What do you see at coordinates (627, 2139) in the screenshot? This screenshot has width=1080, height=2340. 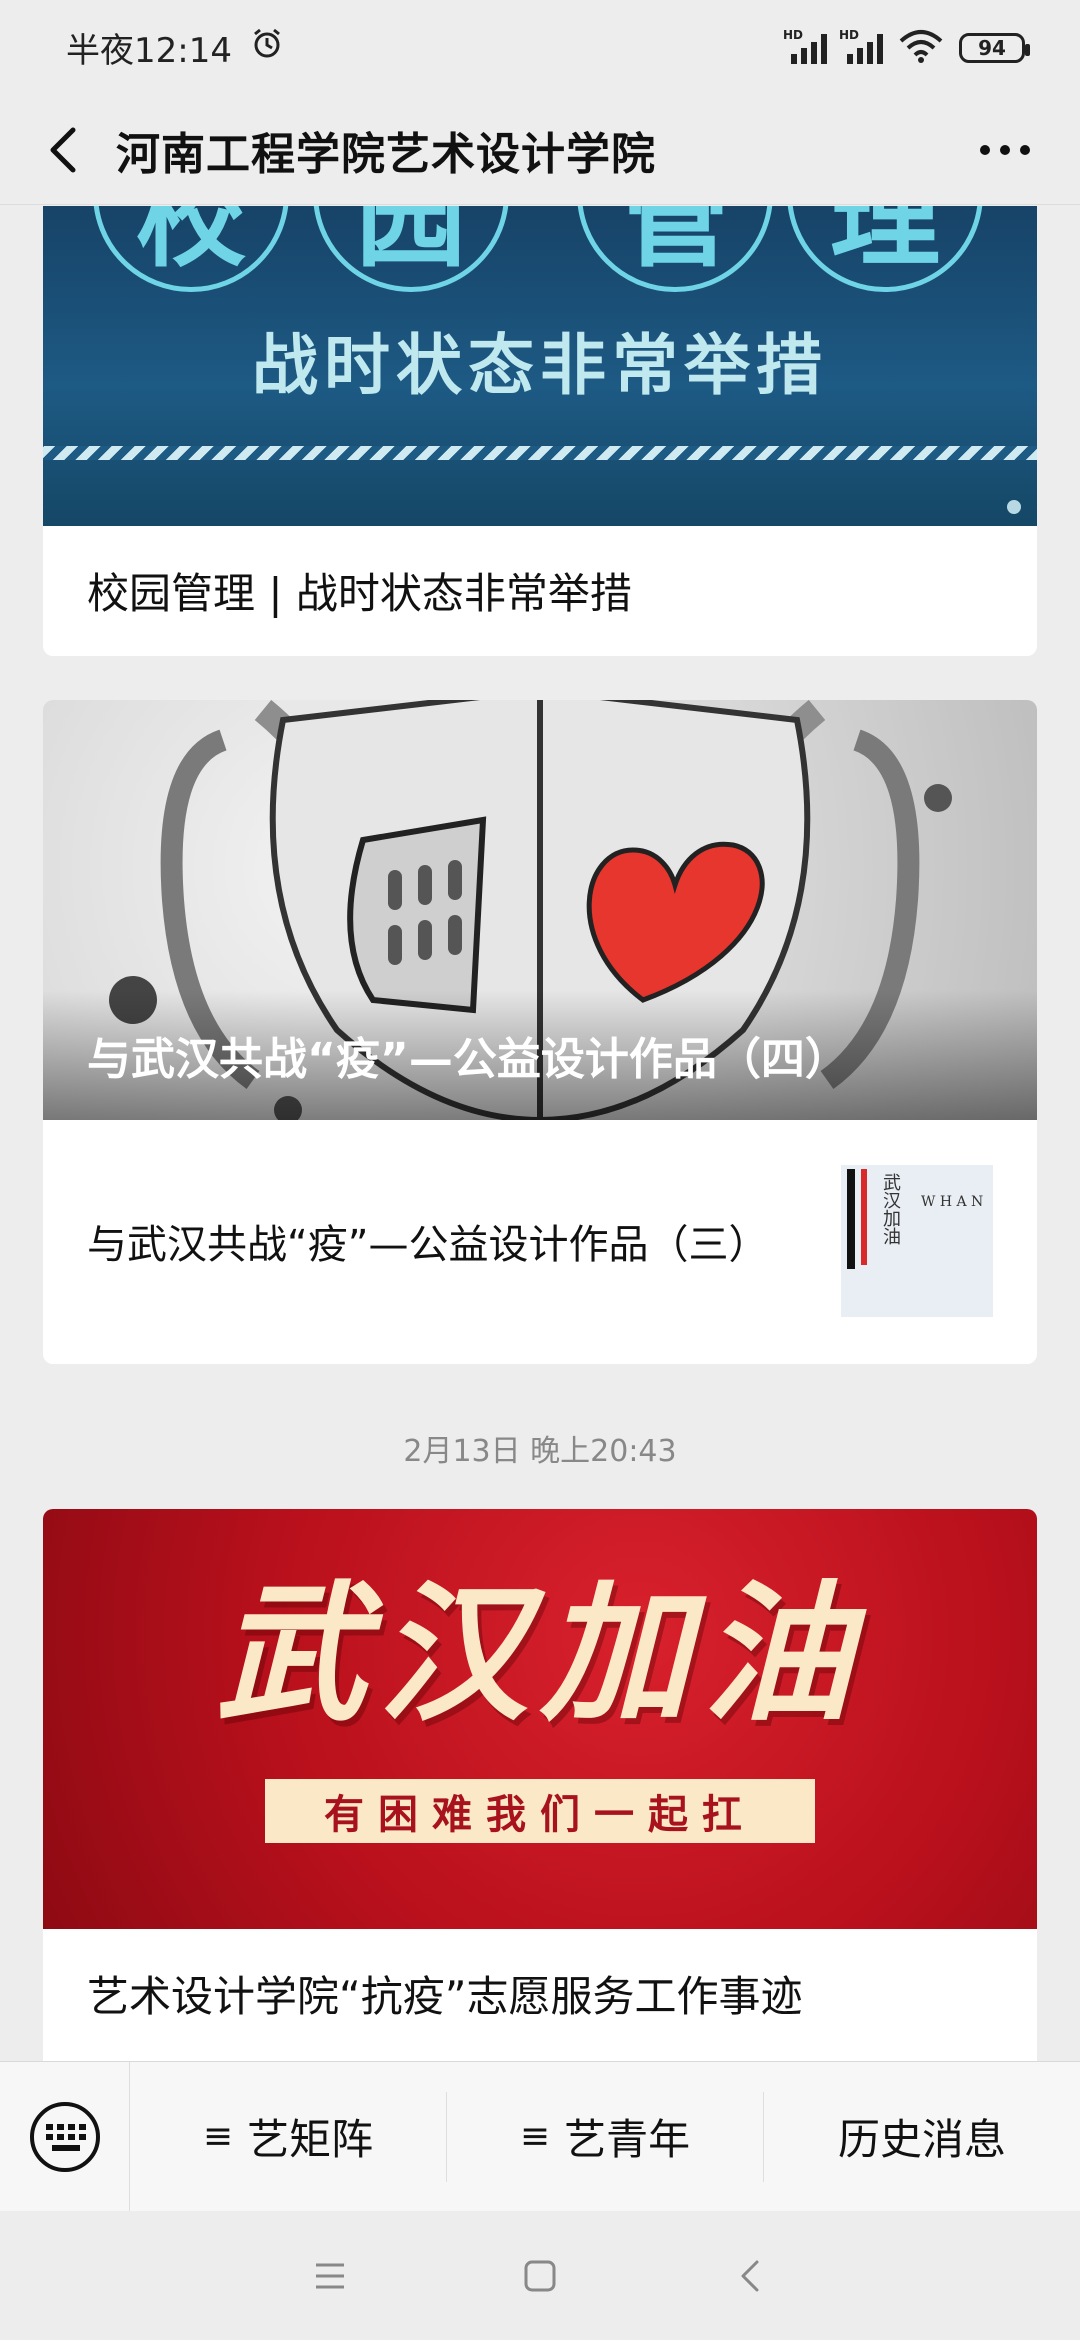 I see `menu-item-label: 艺青年` at bounding box center [627, 2139].